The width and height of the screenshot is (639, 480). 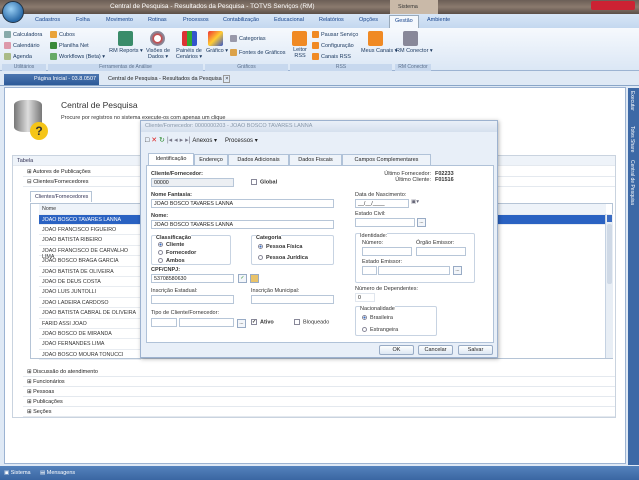 What do you see at coordinates (280, 247) in the screenshot?
I see `radio-pessoa-fisica: Pessoa Física` at bounding box center [280, 247].